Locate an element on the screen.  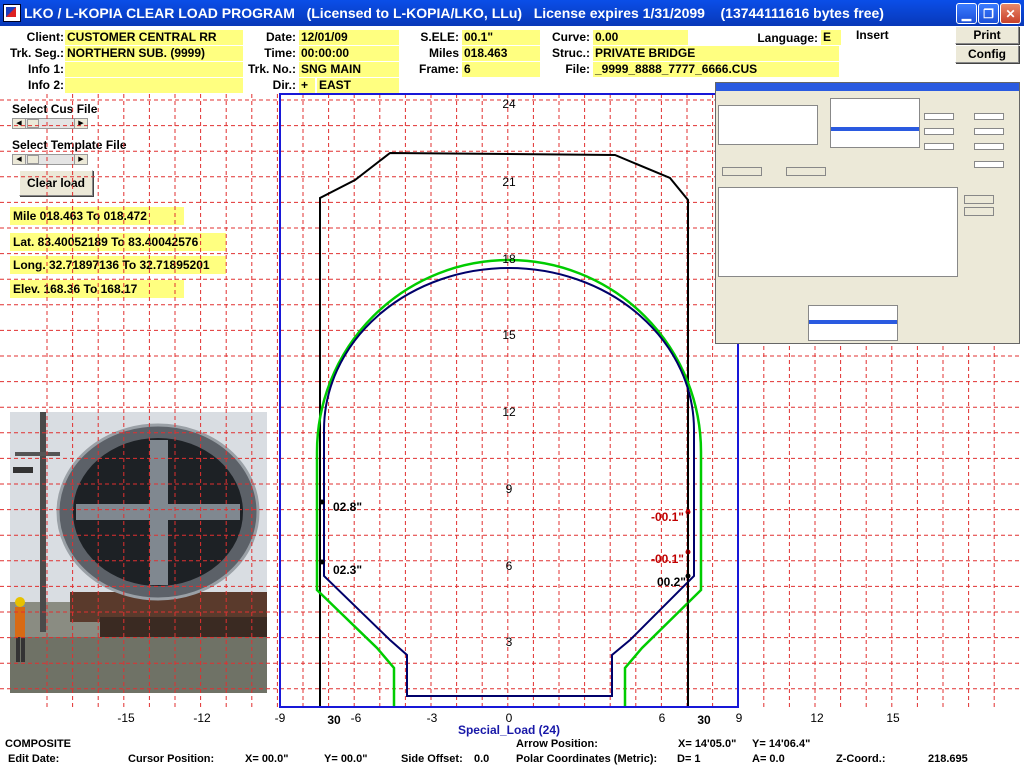
polar-d-value: D= 1 is located at coordinates (689, 759).